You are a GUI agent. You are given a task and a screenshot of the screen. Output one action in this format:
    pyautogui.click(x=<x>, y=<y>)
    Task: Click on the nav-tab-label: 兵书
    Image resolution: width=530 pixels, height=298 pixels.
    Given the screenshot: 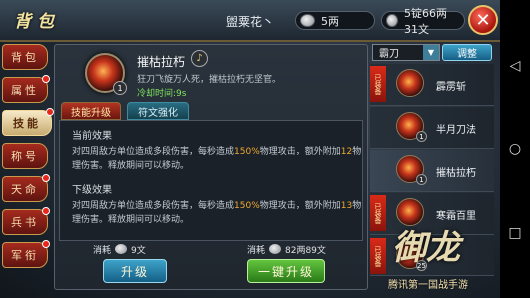 What is the action you would take?
    pyautogui.click(x=25, y=222)
    